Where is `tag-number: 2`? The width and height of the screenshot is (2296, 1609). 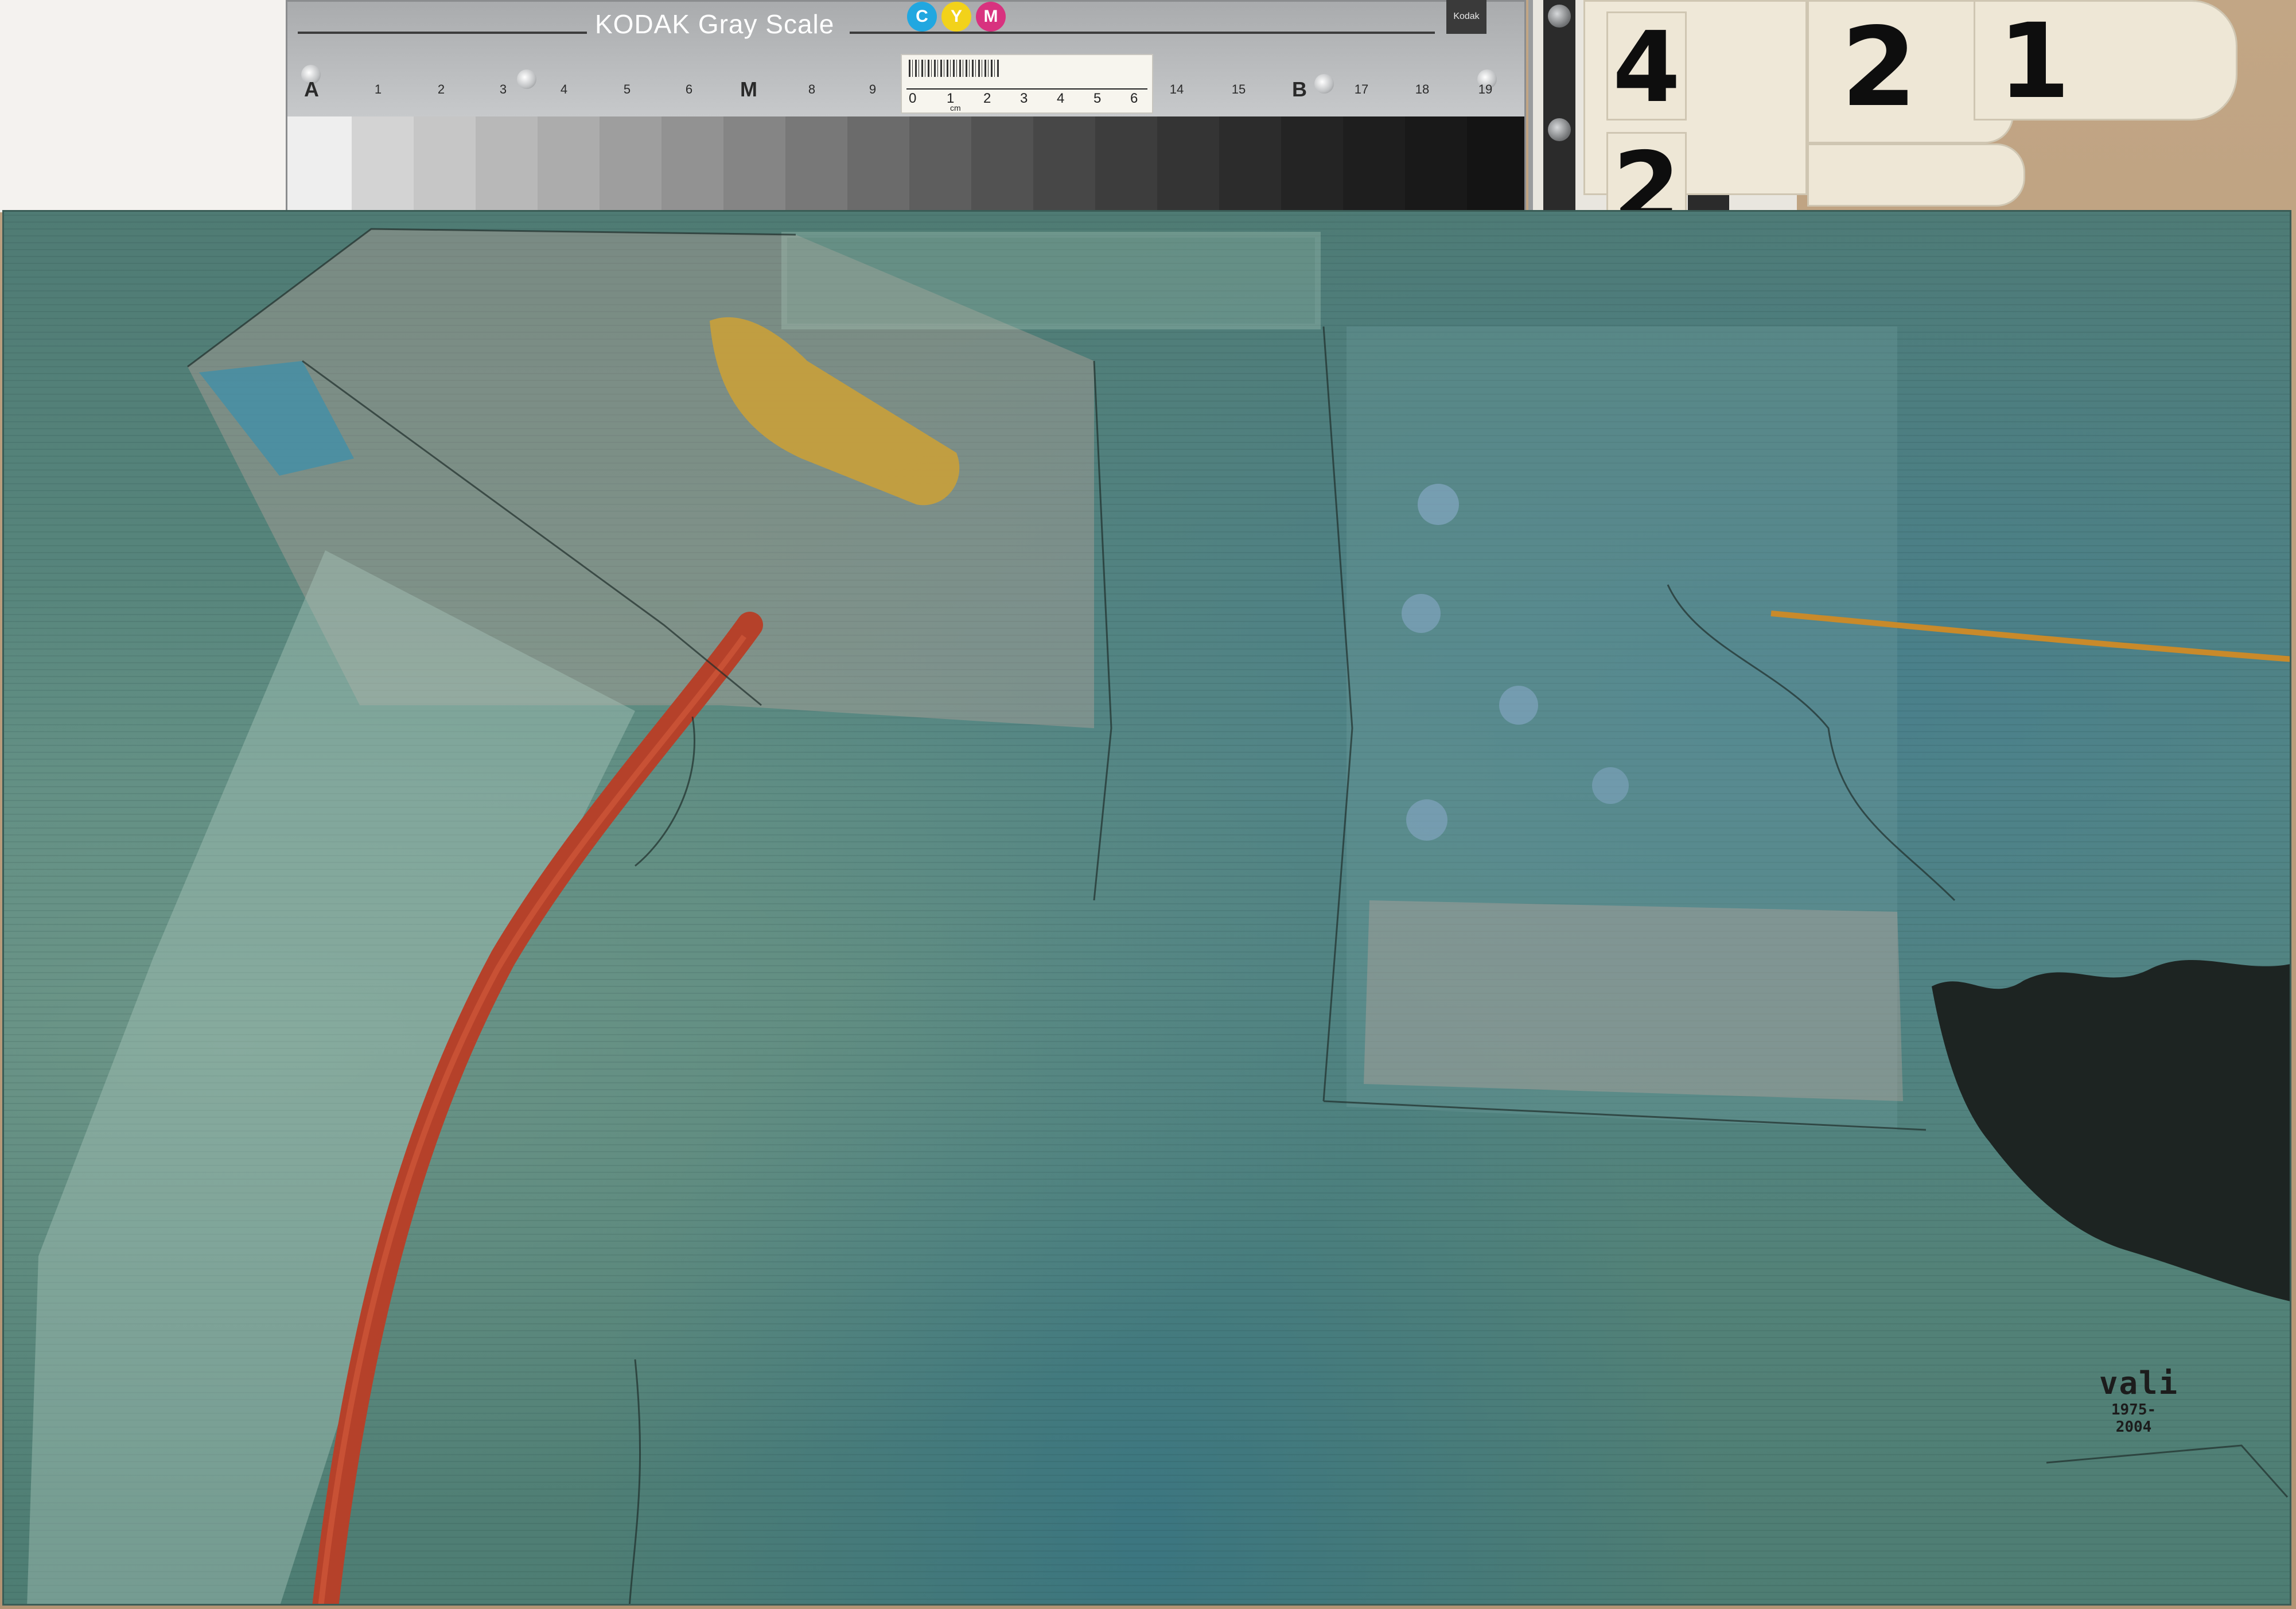
tag-number: 2 is located at coordinates (1646, 172).